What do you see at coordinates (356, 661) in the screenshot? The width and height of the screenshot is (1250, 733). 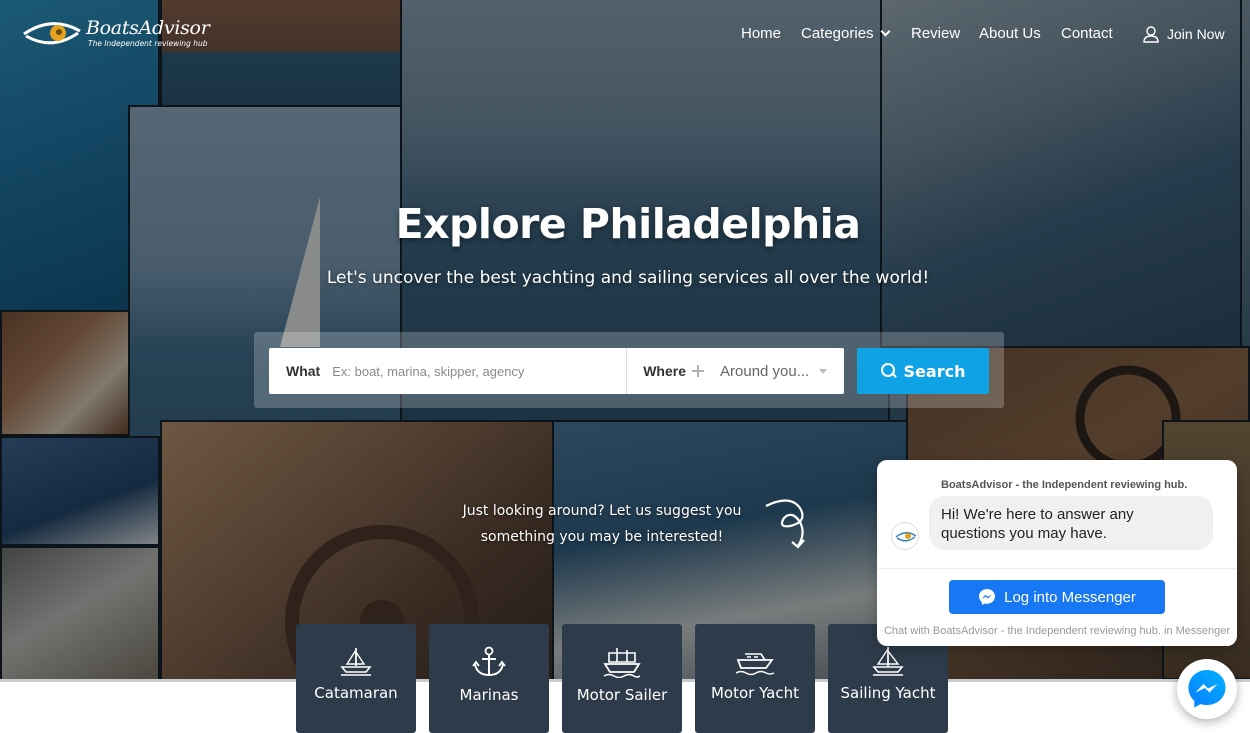 I see `catamaran-icon` at bounding box center [356, 661].